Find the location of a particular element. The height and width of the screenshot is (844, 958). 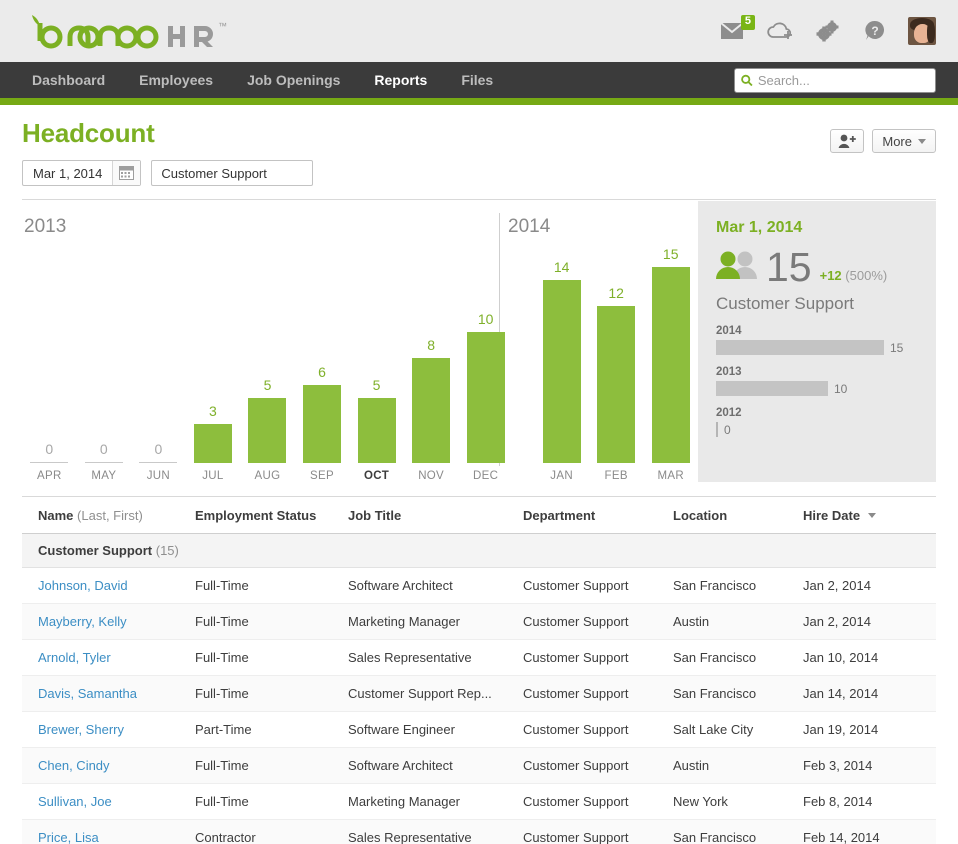

chart-bar-nov: 8 NOV is located at coordinates (431, 340).